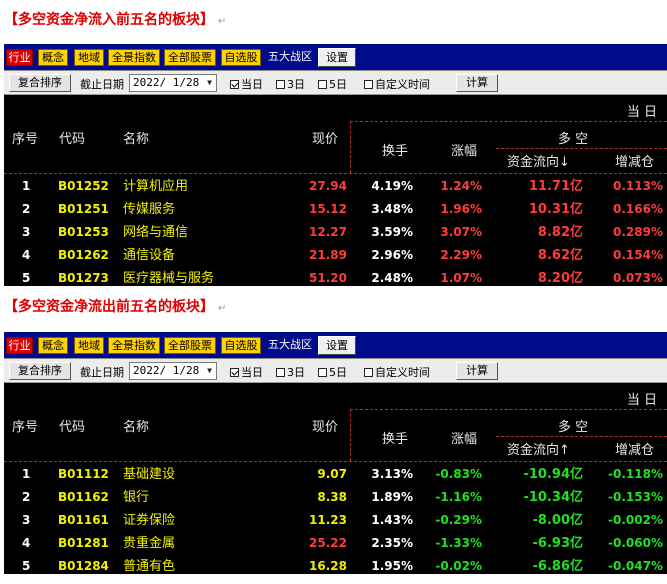 This screenshot has width=667, height=584. Describe the element at coordinates (392, 186) in the screenshot. I see `row-turnover: 4.19%` at that location.